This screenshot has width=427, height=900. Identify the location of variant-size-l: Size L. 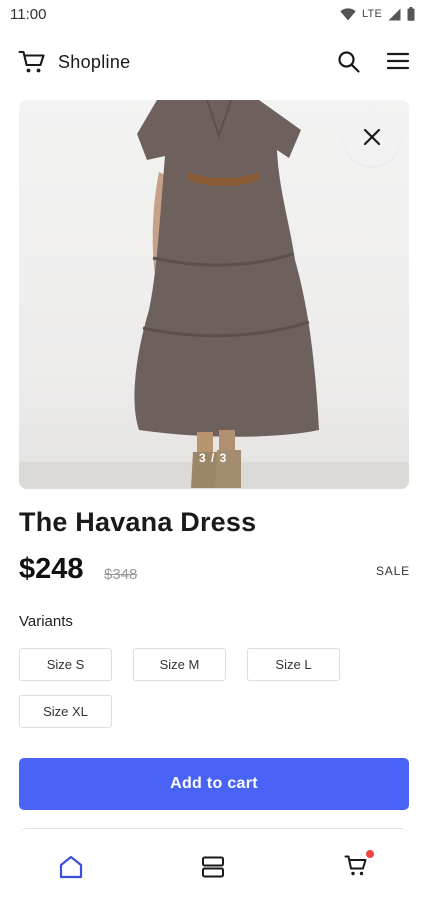
(293, 664).